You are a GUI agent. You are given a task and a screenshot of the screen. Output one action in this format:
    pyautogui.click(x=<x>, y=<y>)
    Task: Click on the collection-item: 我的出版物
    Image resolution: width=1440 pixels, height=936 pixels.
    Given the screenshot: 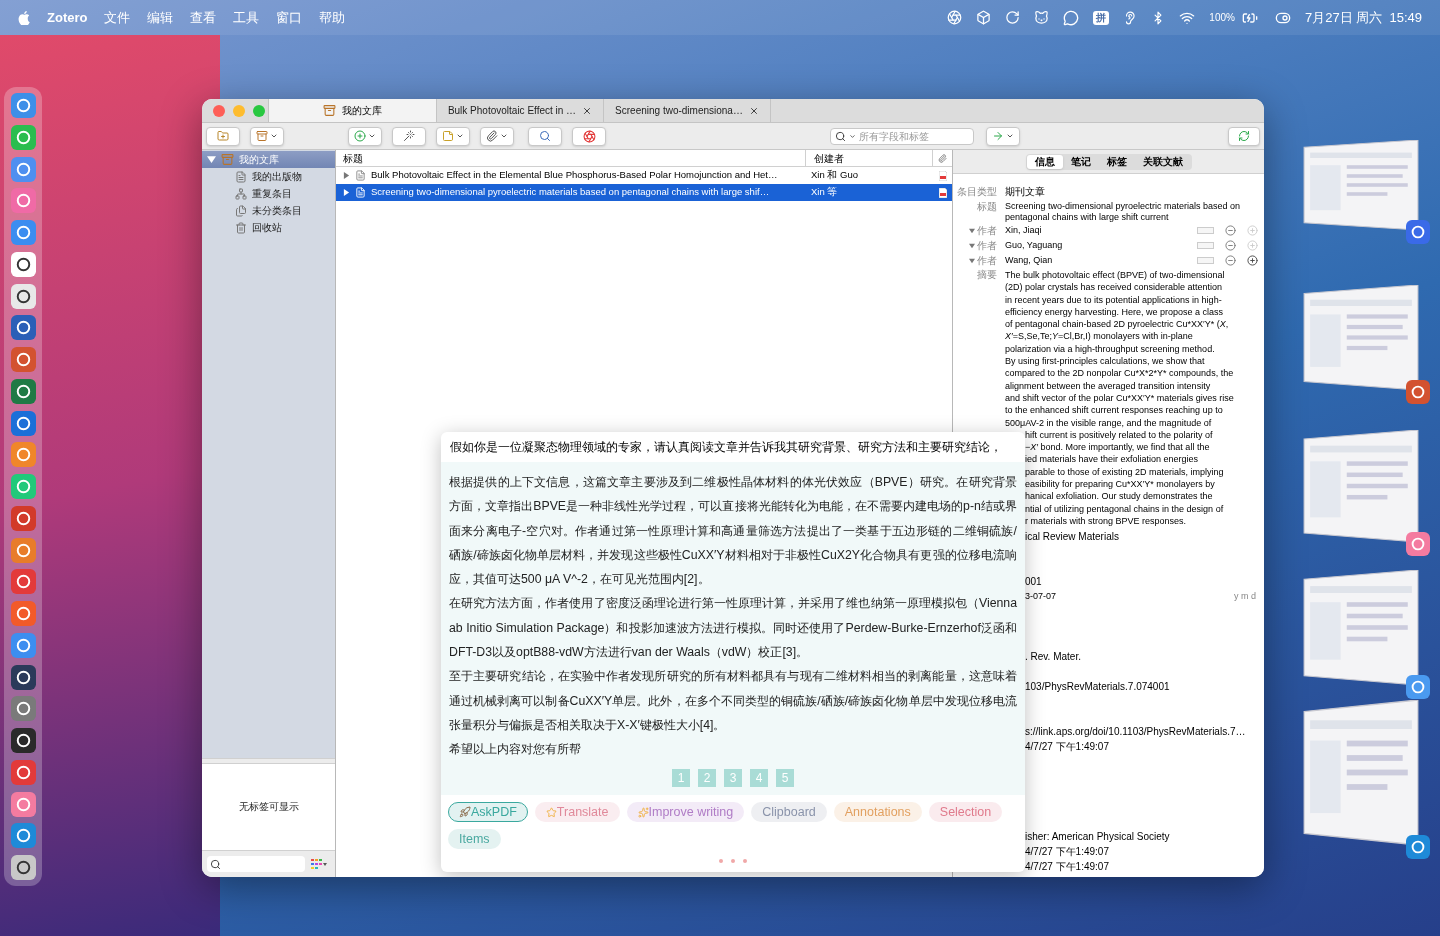 What is the action you would take?
    pyautogui.click(x=268, y=176)
    